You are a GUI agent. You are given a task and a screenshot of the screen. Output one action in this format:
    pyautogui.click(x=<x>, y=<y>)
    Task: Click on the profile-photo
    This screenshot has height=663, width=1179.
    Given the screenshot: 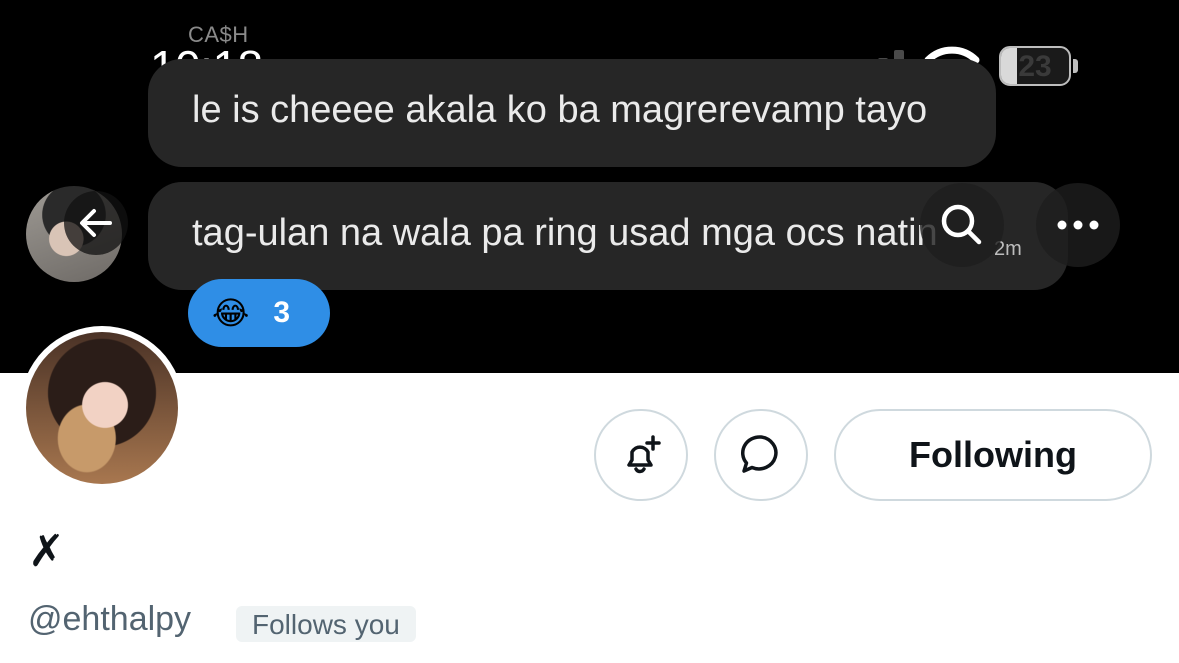 What is the action you would take?
    pyautogui.click(x=102, y=408)
    